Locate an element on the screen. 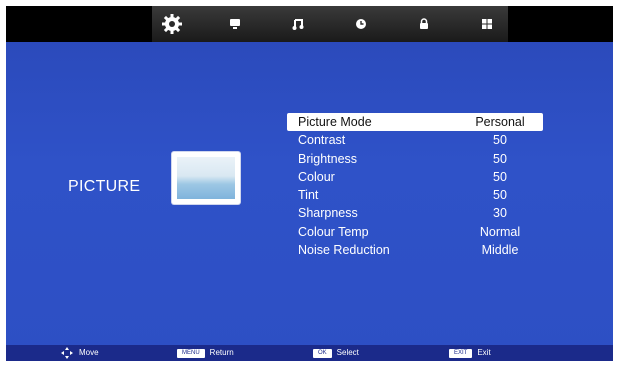  menu-key-badge: MENU is located at coordinates (191, 353).